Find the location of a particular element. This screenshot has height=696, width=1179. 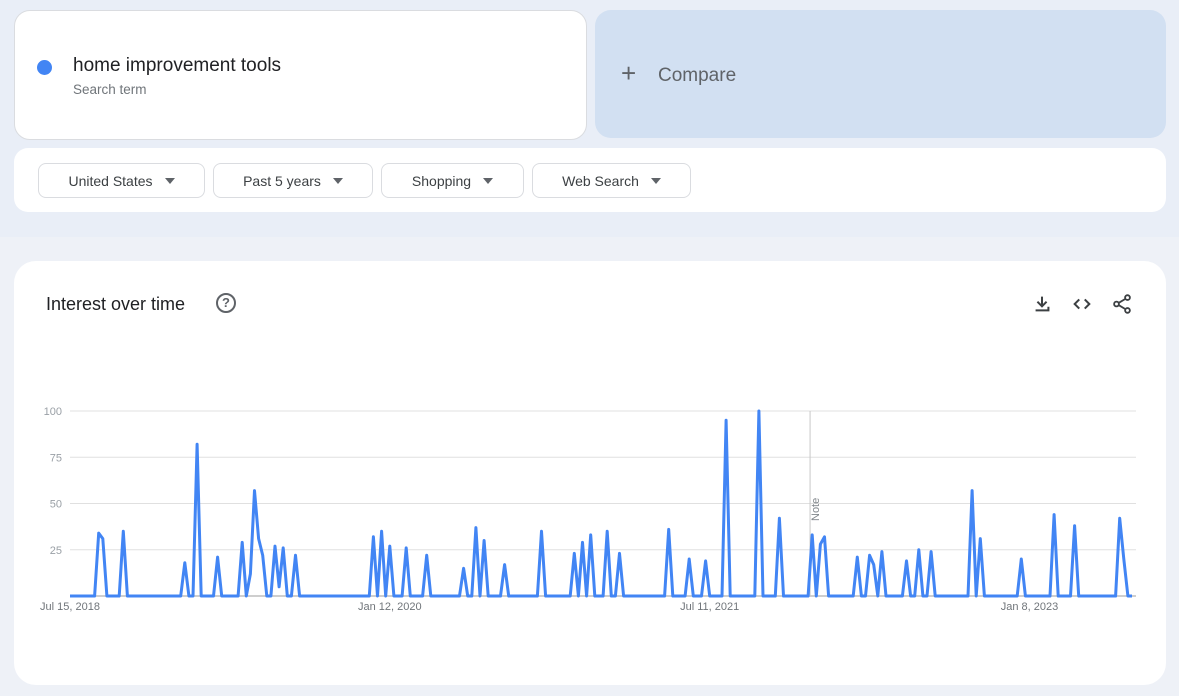

x-tick-label: Jan 8, 2023 is located at coordinates (1030, 607).